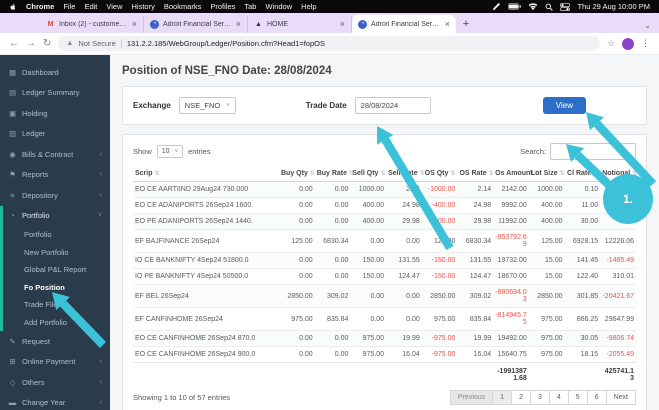 The image size is (659, 410). Describe the element at coordinates (516, 174) in the screenshot. I see `column-header-os-amount: Os Amount ⇅` at that location.